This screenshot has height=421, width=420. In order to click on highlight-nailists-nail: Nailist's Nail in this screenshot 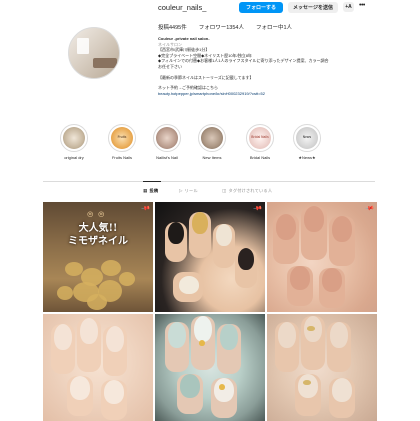, I will do `click(167, 142)`.